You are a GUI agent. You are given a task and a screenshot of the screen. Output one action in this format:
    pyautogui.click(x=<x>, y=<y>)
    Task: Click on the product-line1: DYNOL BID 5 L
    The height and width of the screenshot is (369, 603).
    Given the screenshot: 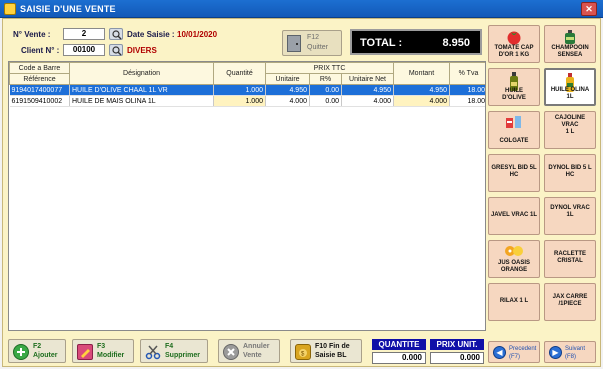 What is the action you would take?
    pyautogui.click(x=570, y=168)
    